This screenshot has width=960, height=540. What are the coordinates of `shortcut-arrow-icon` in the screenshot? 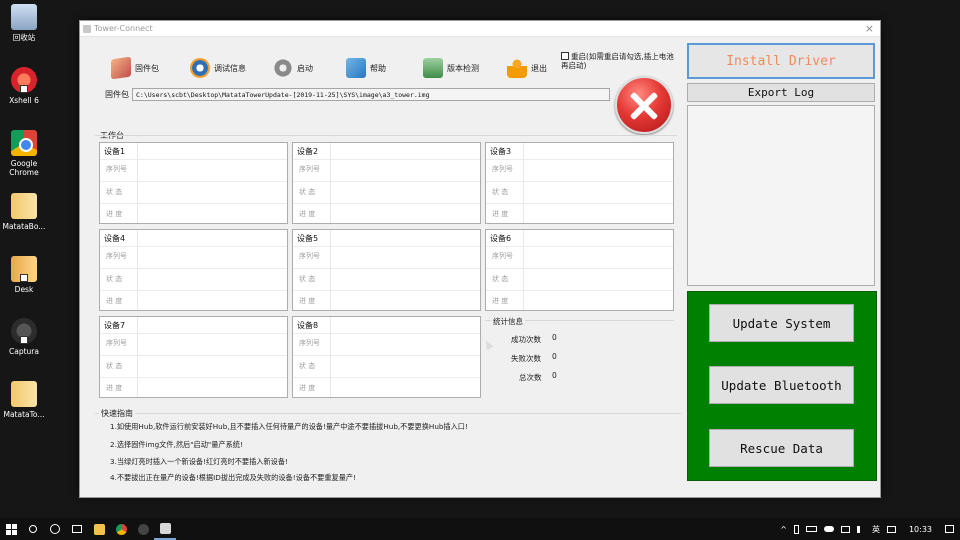 It's located at (24, 89).